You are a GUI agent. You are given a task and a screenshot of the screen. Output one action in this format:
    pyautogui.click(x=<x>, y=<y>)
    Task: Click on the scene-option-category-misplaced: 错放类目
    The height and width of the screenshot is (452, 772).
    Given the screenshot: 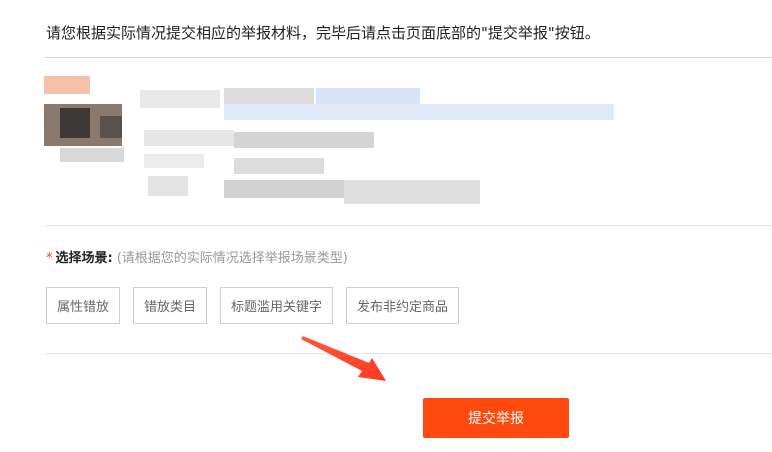 What is the action you would take?
    pyautogui.click(x=170, y=305)
    